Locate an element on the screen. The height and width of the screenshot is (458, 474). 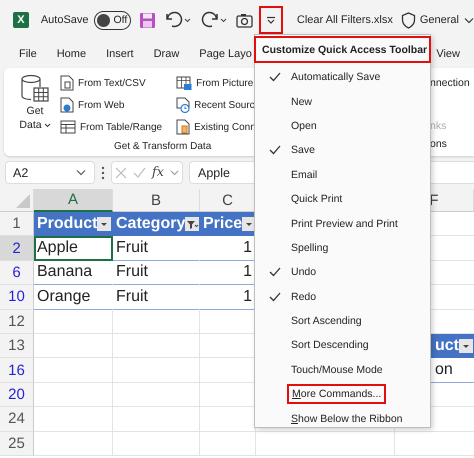
menu-item: Spelling is located at coordinates (342, 248).